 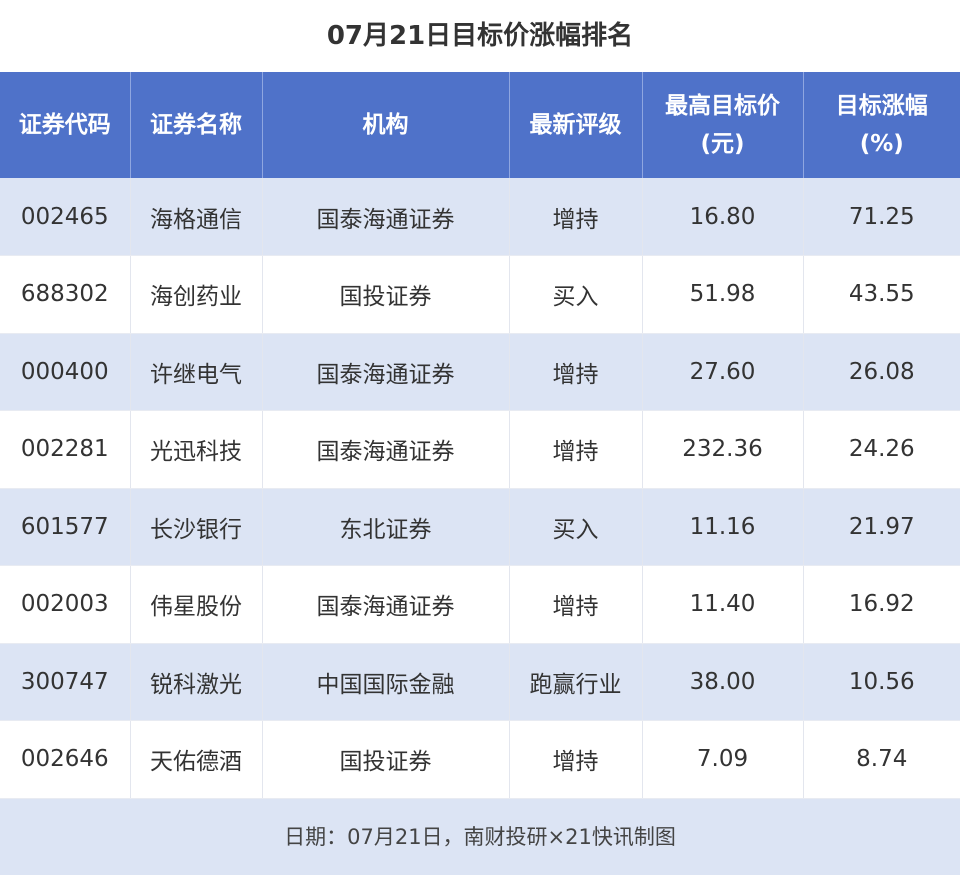 What do you see at coordinates (196, 527) in the screenshot?
I see `table-cell: 长沙银行` at bounding box center [196, 527].